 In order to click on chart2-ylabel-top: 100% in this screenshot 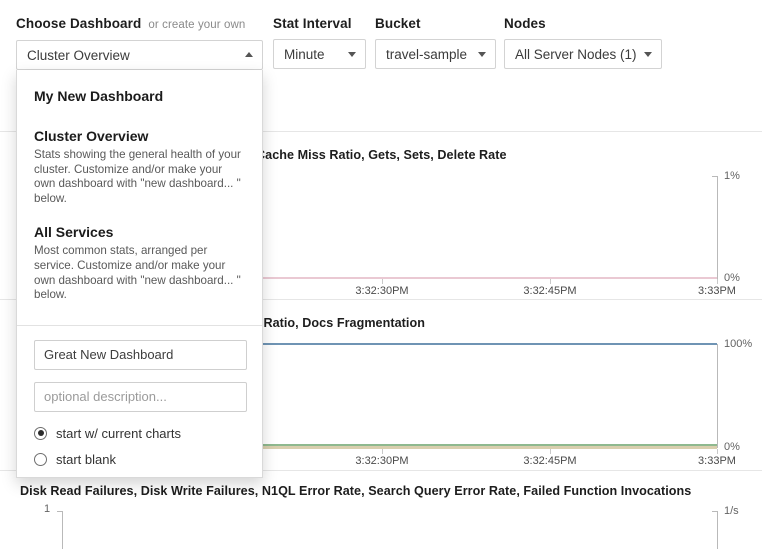, I will do `click(738, 344)`.